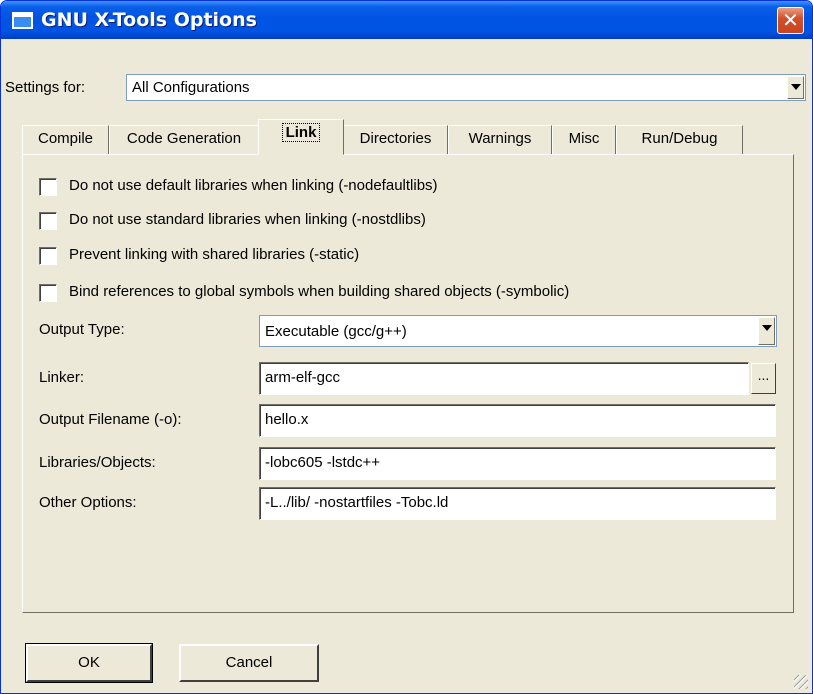 The height and width of the screenshot is (694, 813). What do you see at coordinates (466, 87) in the screenshot?
I see `settings-for-dropdown: All Configurations` at bounding box center [466, 87].